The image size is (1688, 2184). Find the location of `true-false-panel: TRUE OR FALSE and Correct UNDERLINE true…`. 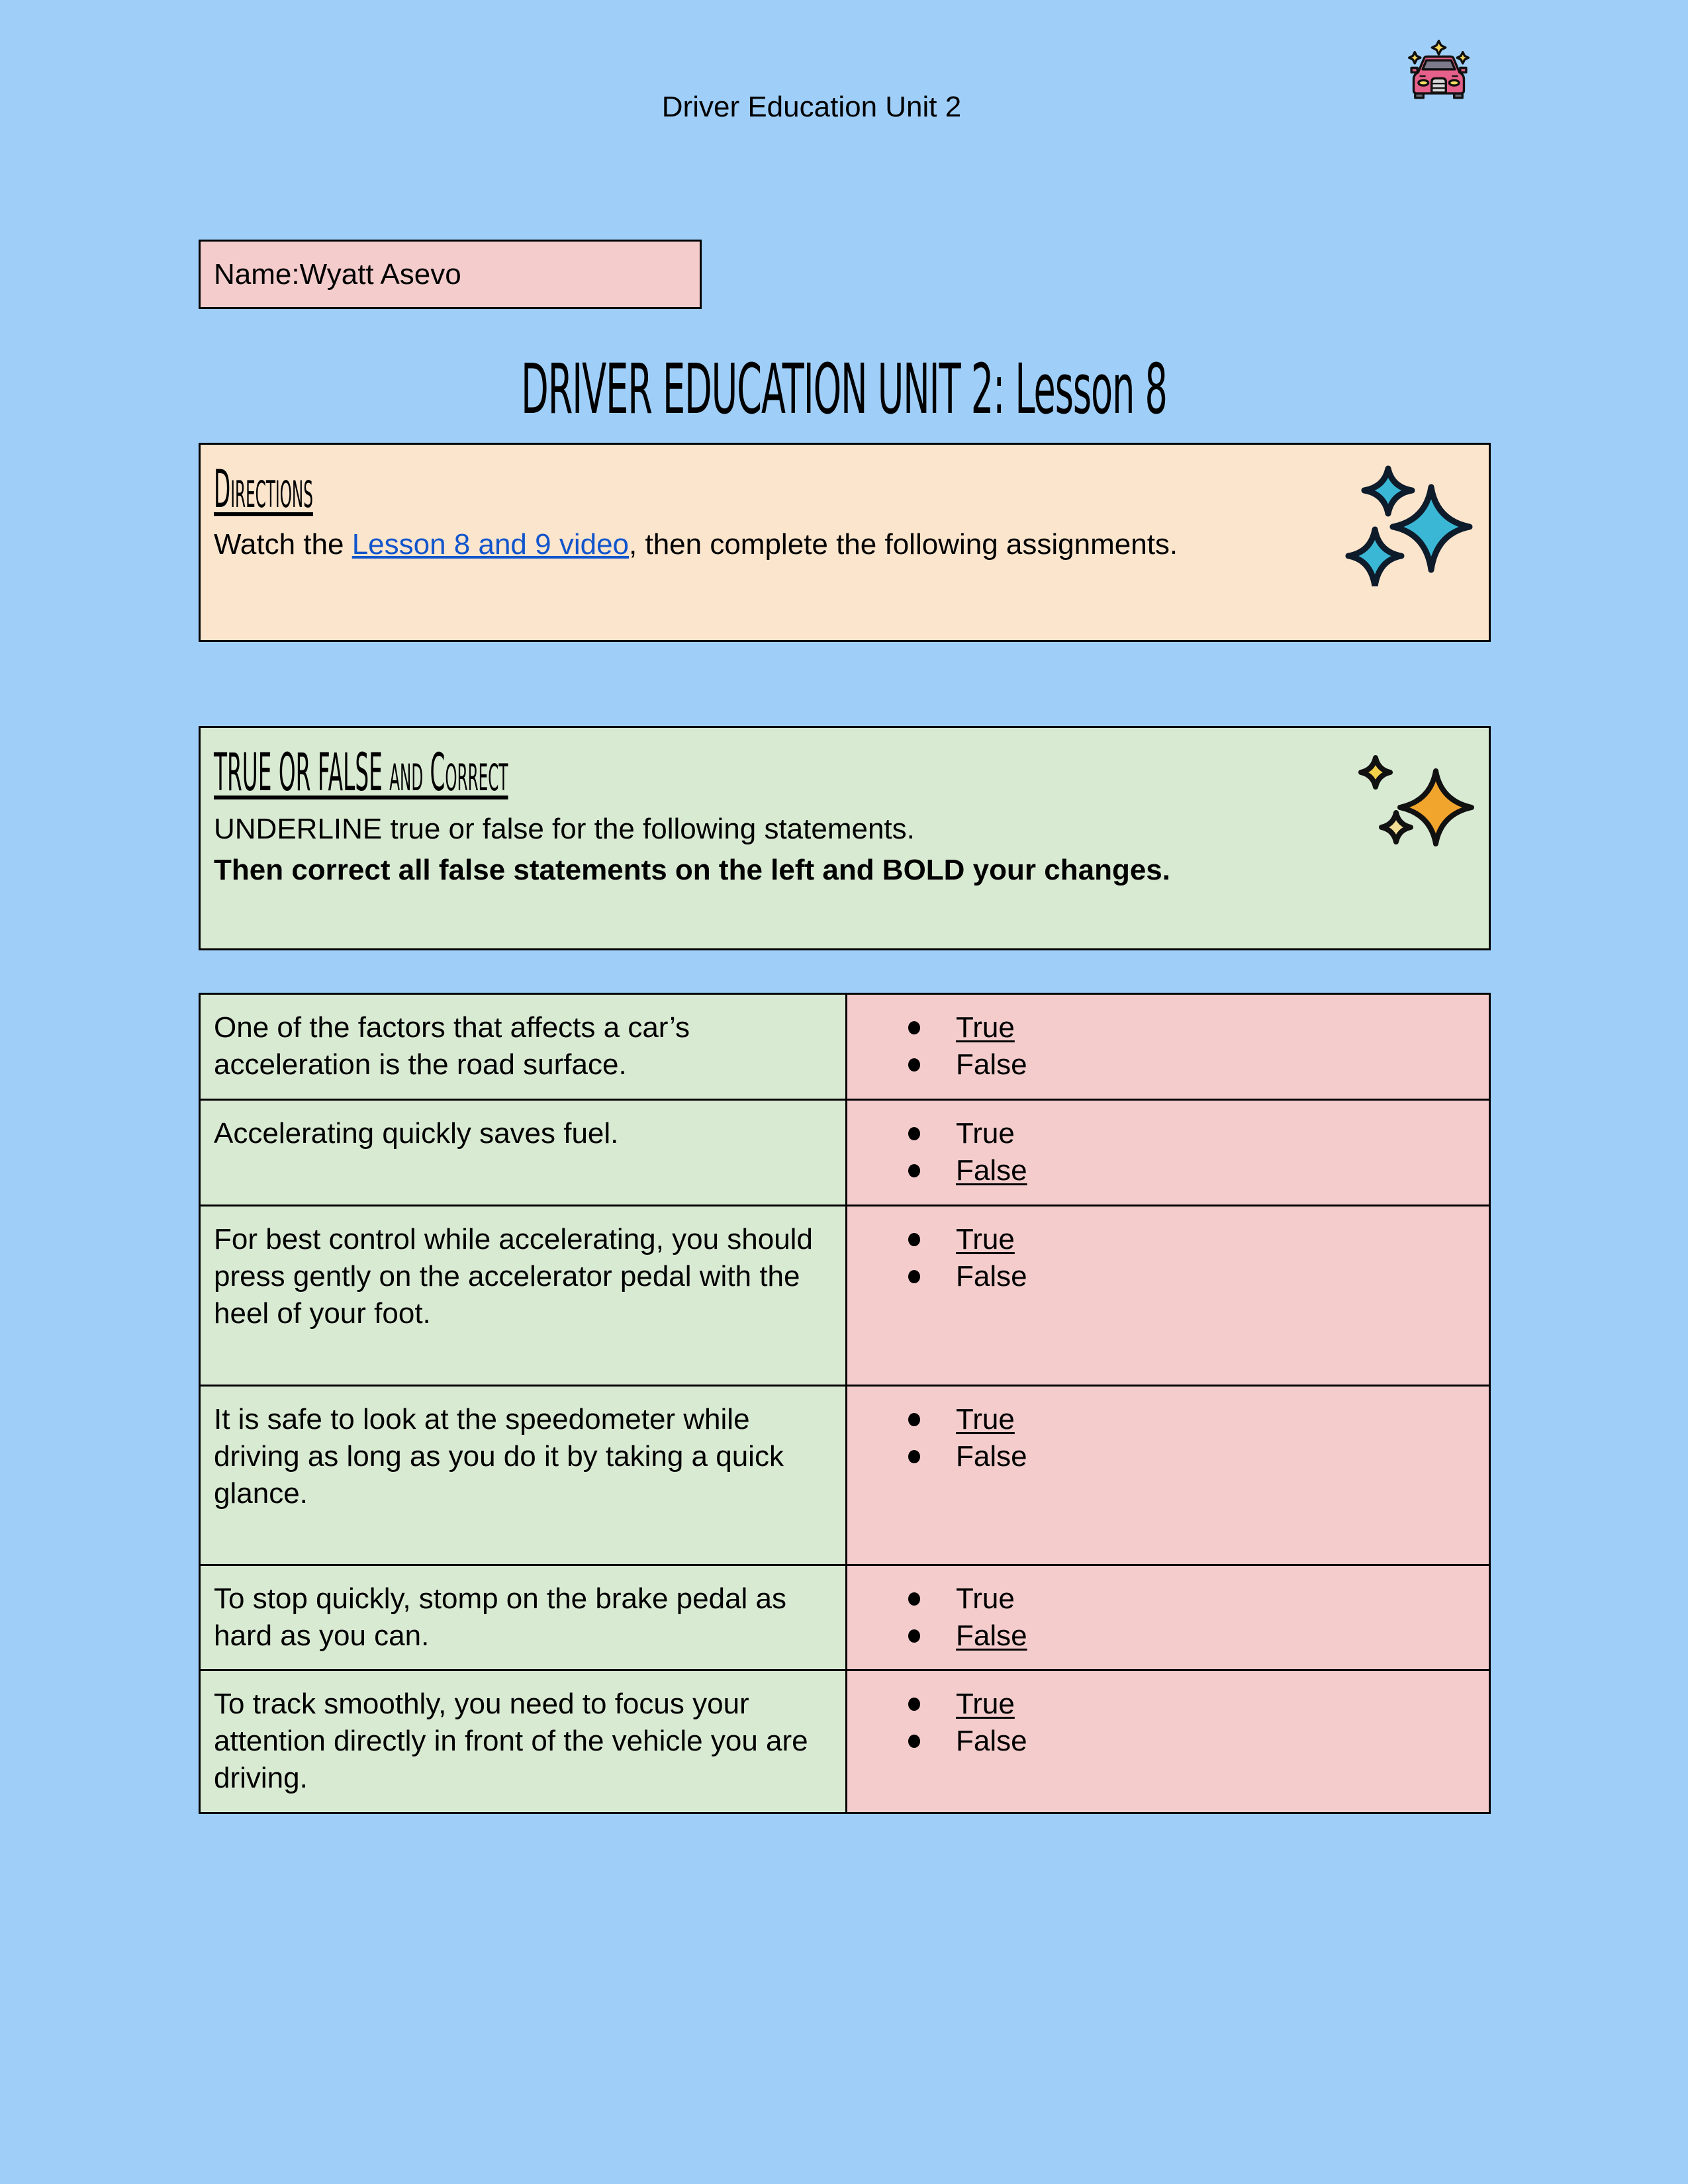

true-false-panel: TRUE OR FALSE and Correct UNDERLINE true… is located at coordinates (845, 838).